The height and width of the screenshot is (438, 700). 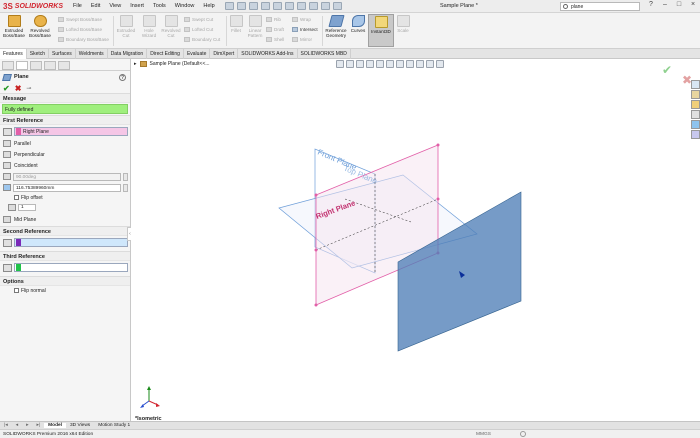 What do you see at coordinates (337, 6) in the screenshot?
I see `options-gear-icon` at bounding box center [337, 6].